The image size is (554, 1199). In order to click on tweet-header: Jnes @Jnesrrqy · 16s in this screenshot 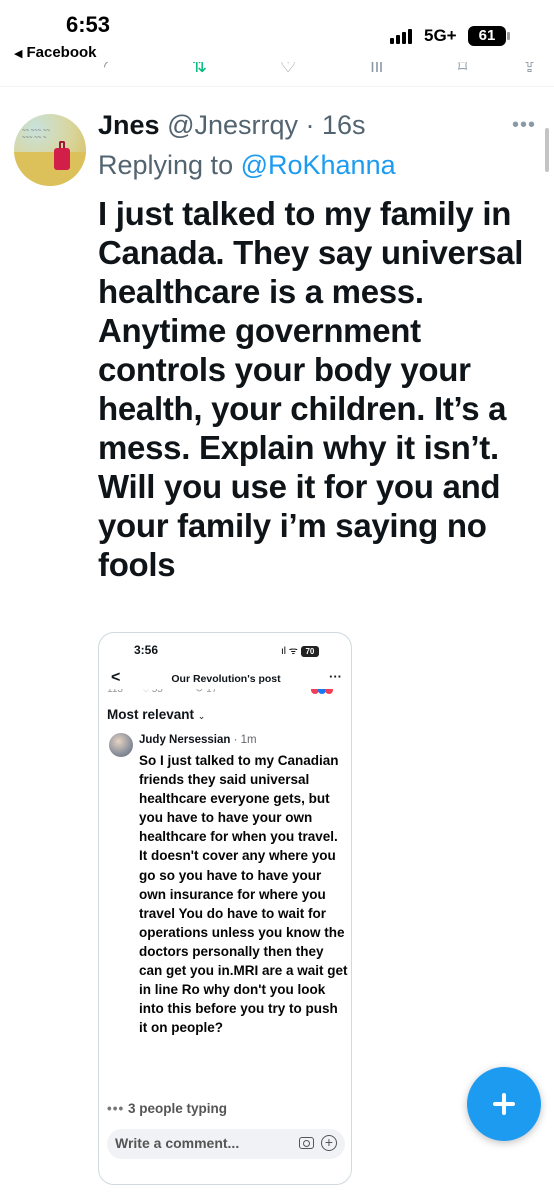, I will do `click(232, 125)`.